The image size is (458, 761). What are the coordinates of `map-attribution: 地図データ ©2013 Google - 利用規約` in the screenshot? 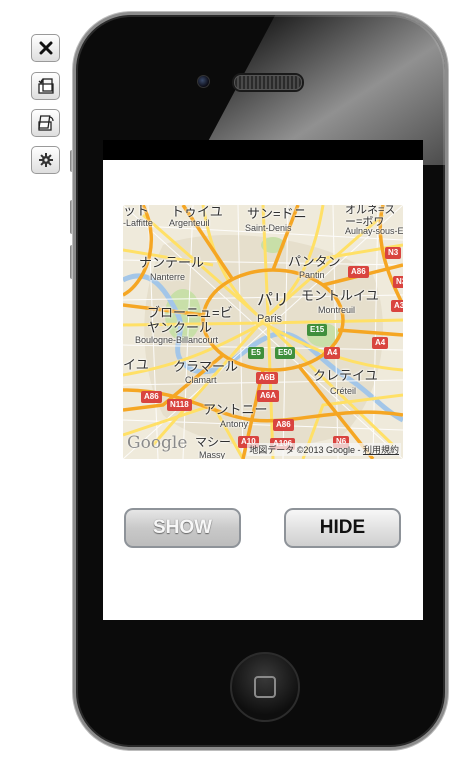 It's located at (324, 449).